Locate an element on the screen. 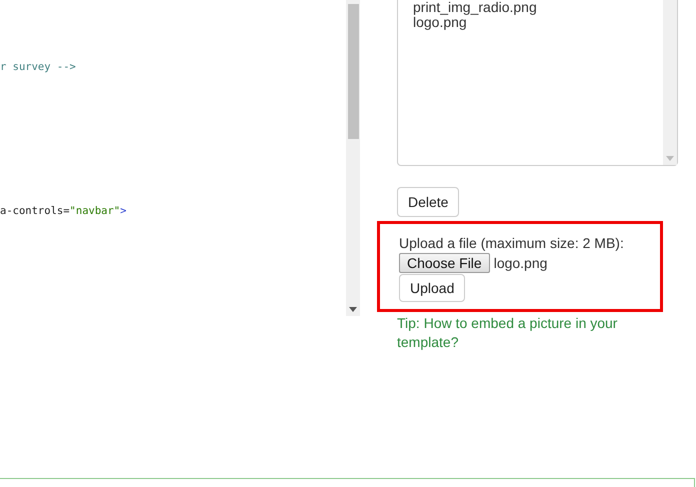  code-line: a-controls="navbar"> is located at coordinates (63, 211).